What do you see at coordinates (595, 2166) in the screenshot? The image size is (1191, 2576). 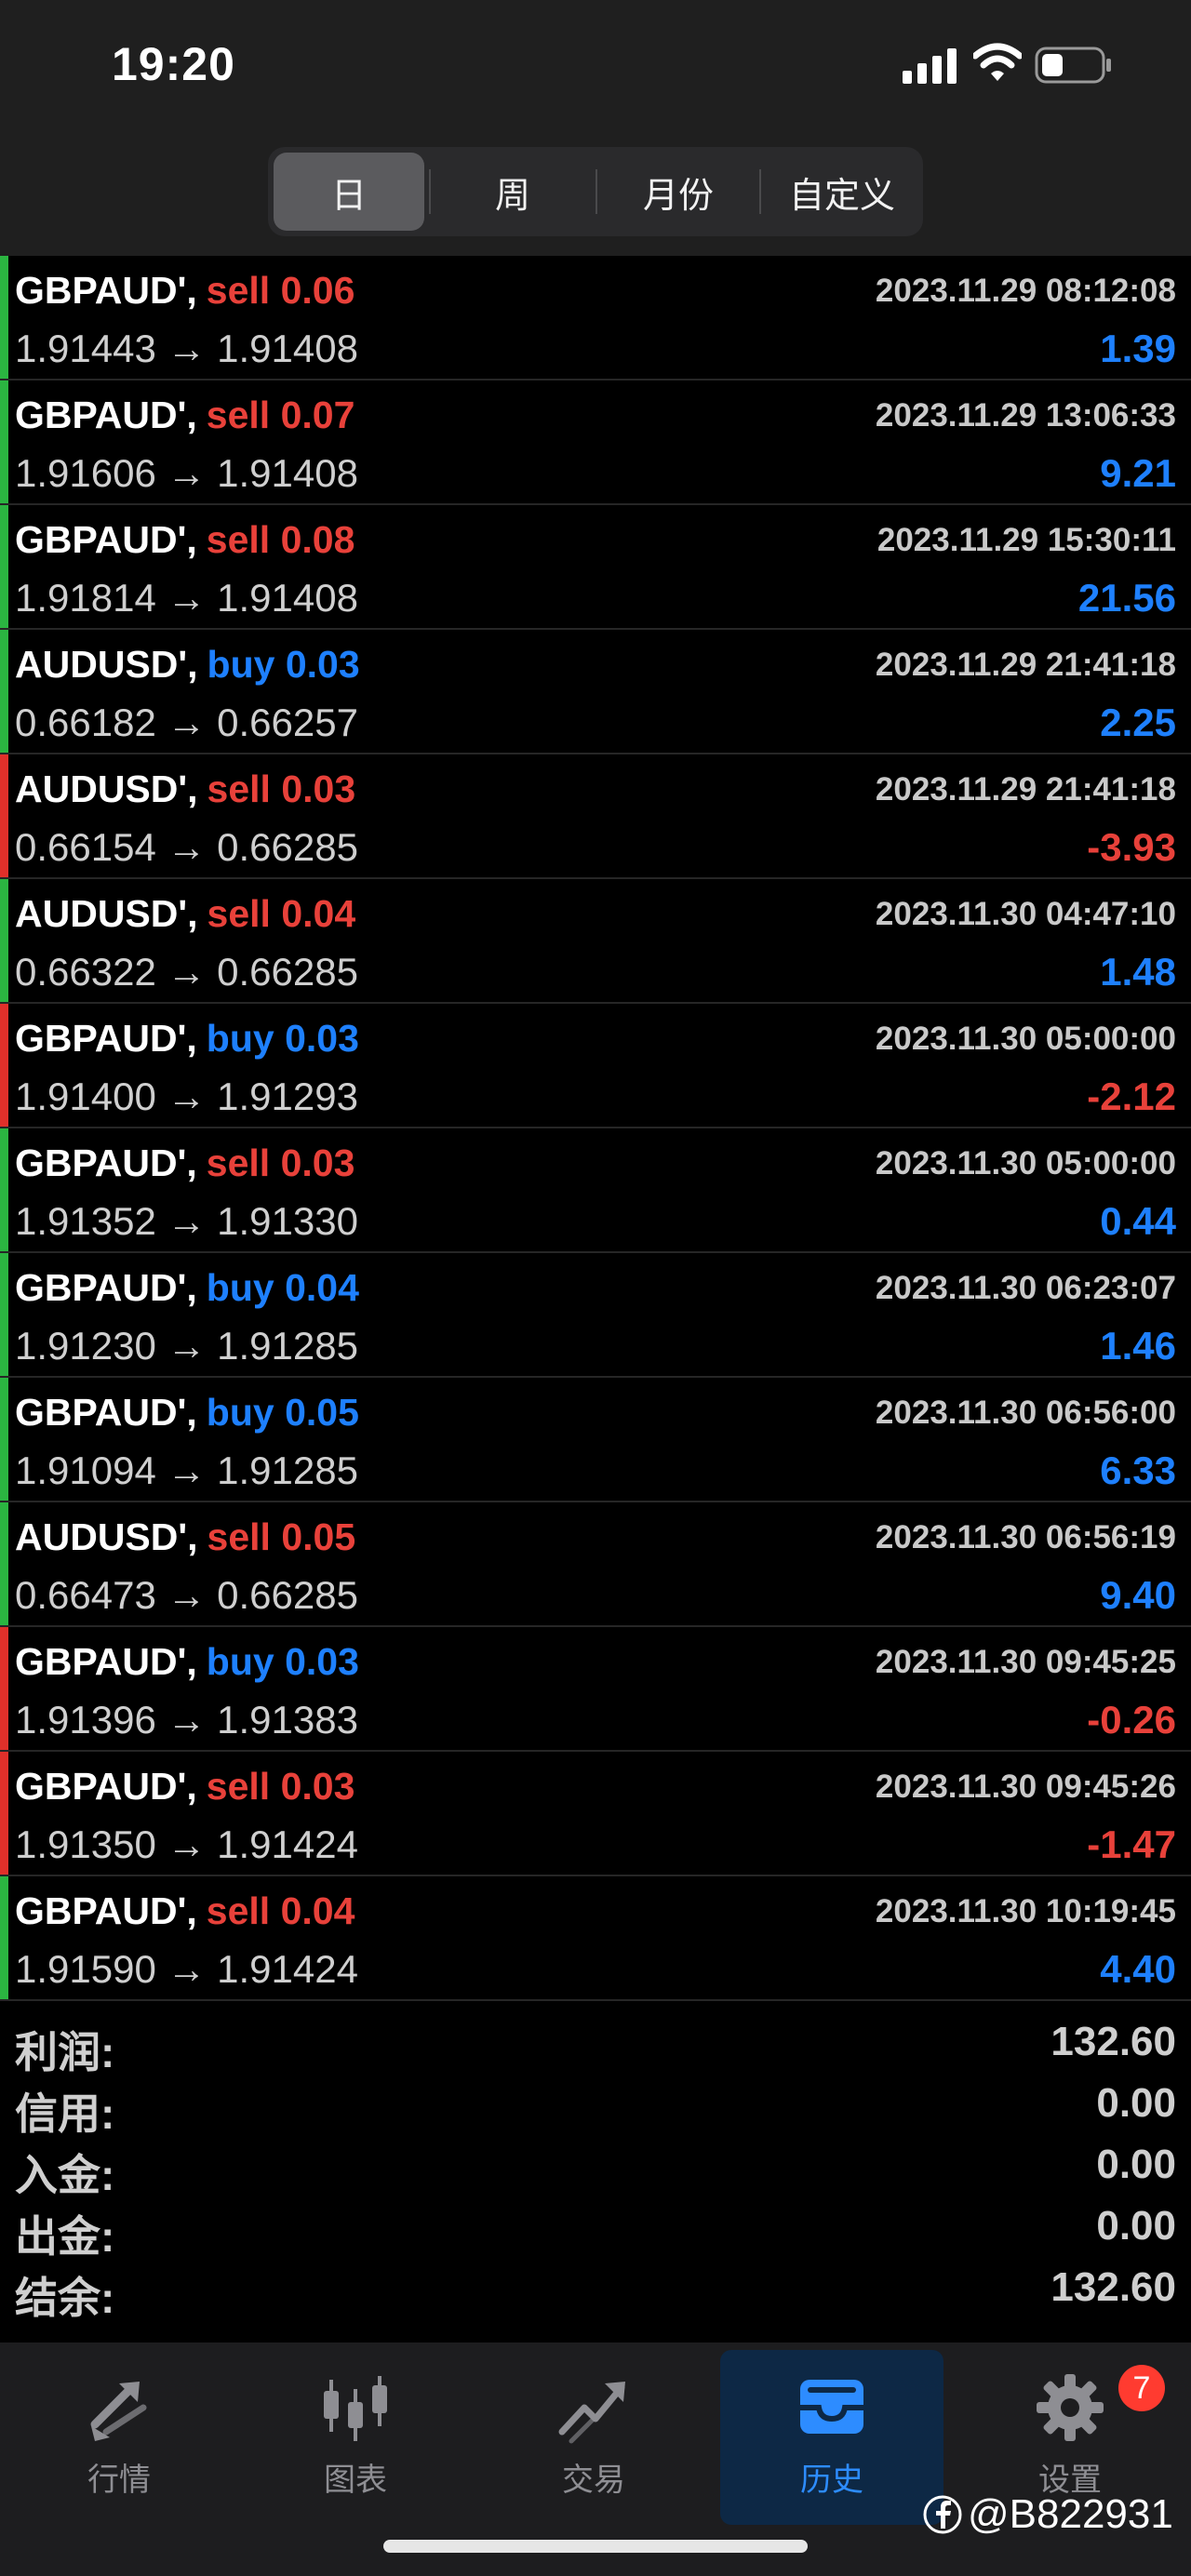 I see `summary-row-deposit: 入金: 0.00` at bounding box center [595, 2166].